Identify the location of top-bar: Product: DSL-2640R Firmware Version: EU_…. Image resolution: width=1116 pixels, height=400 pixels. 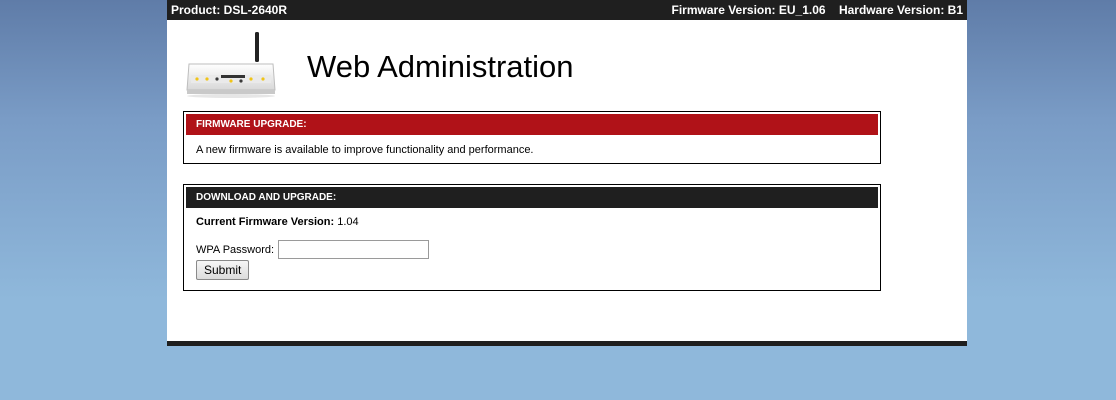
(567, 10).